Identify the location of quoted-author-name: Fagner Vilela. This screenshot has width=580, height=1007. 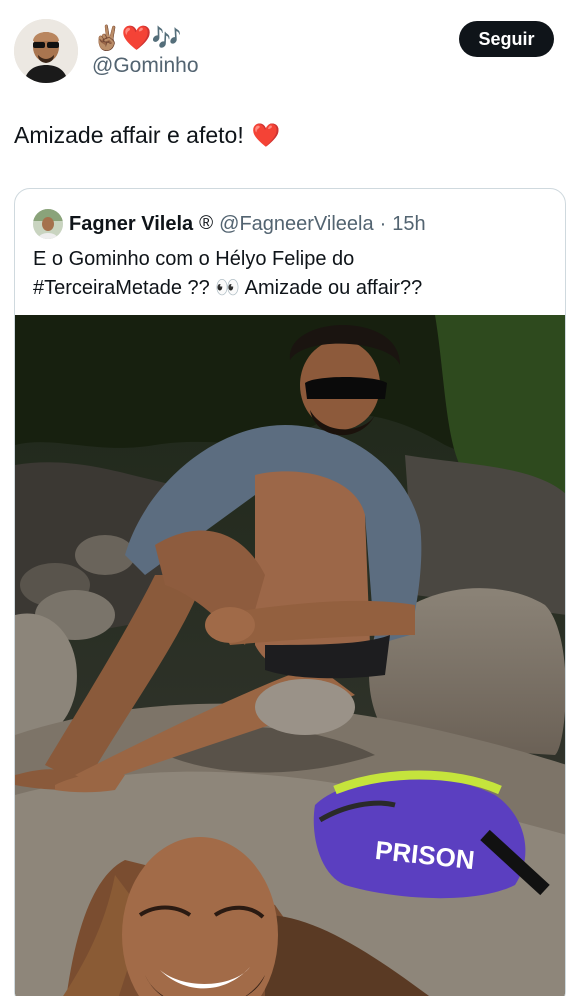
(131, 224).